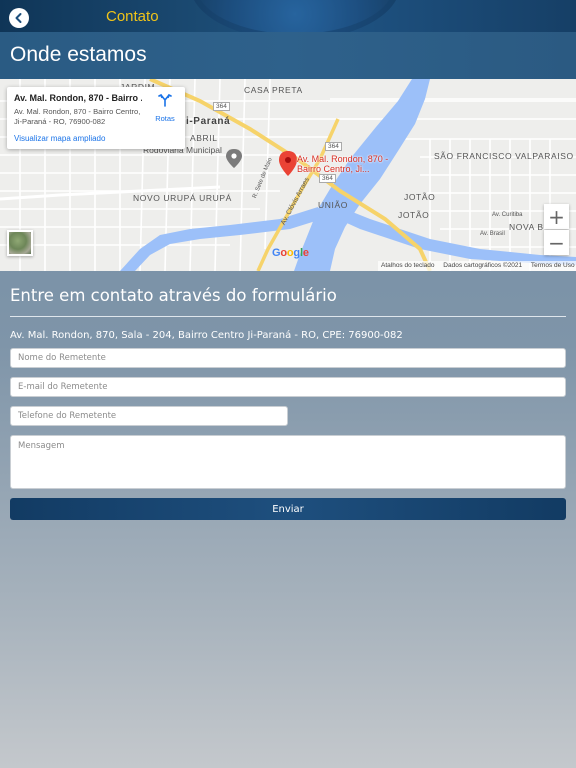 The height and width of the screenshot is (768, 576). Describe the element at coordinates (407, 265) in the screenshot. I see `keyboard-shortcuts-link: Atalhos do teclado` at that location.